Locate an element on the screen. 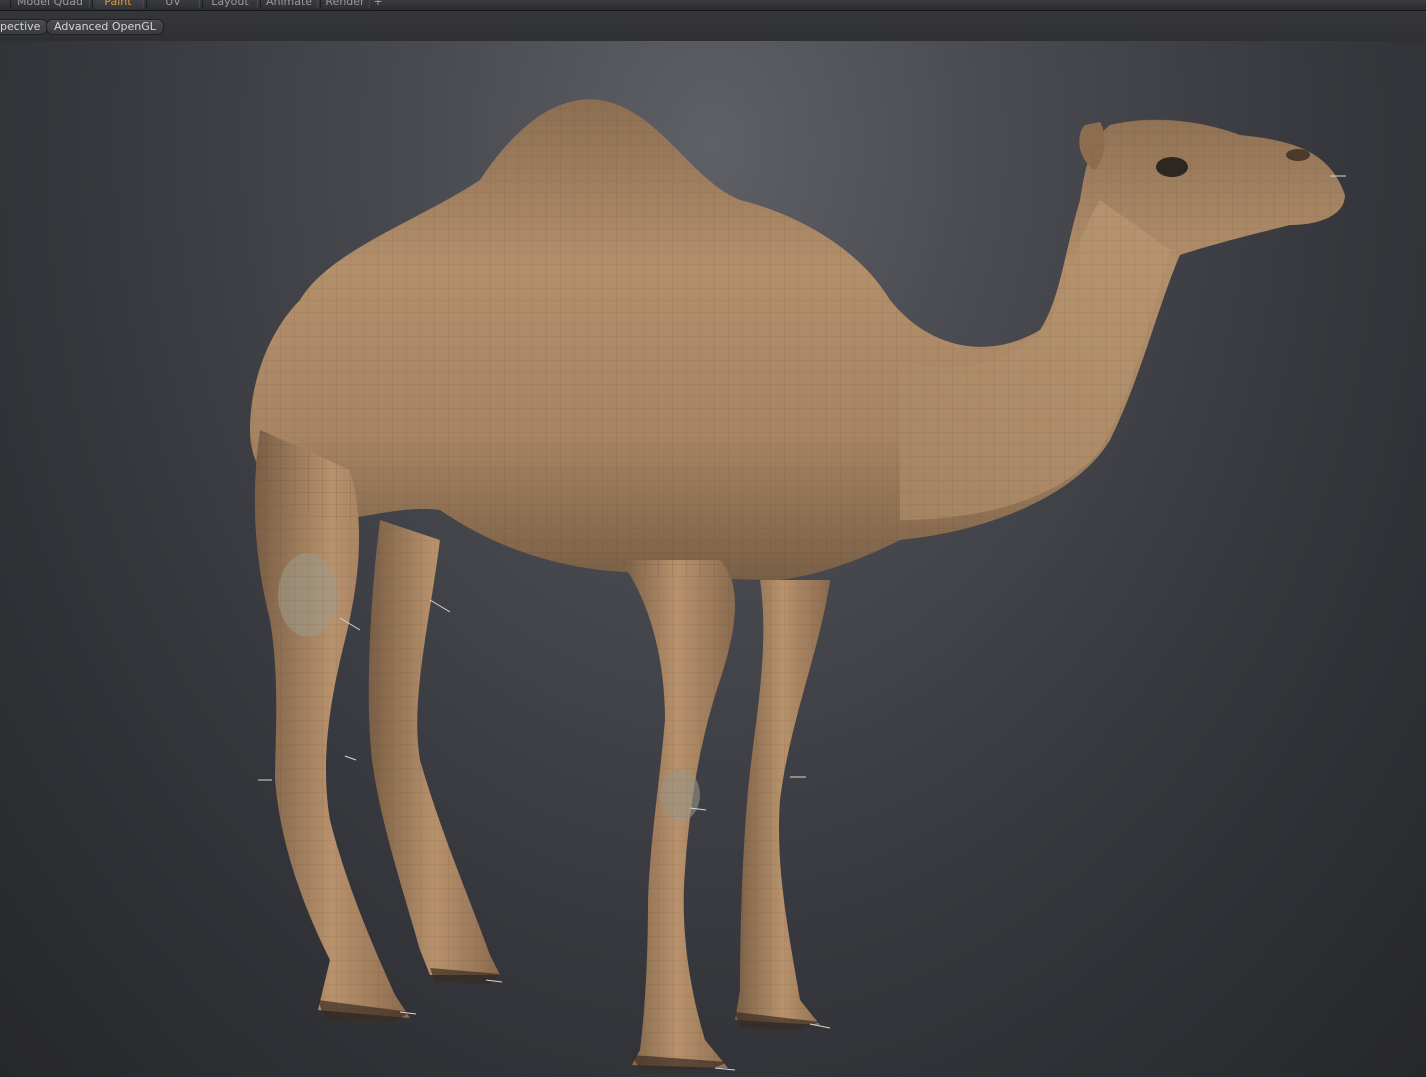 This screenshot has width=1426, height=1077. render-mode-dropdown: Advanced OpenGL is located at coordinates (105, 27).